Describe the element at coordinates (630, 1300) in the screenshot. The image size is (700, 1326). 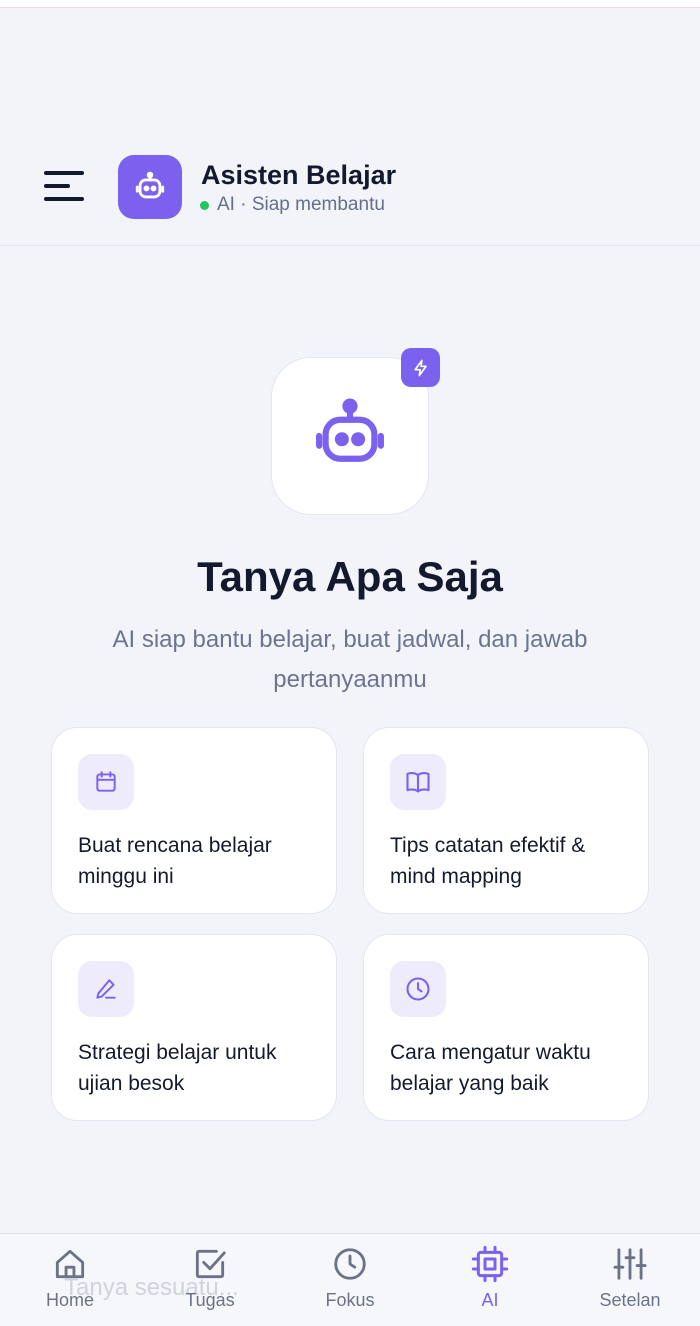
I see `nav-label: Setelan` at that location.